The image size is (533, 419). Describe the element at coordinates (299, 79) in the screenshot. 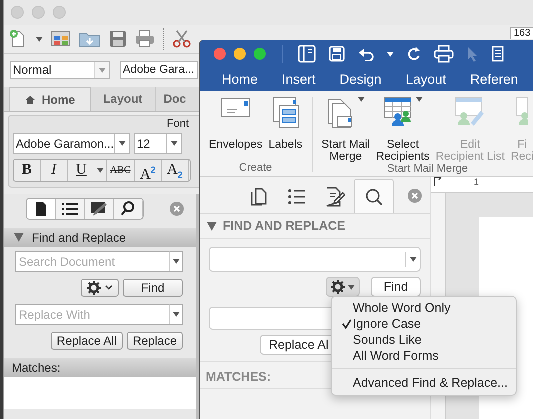

I see `ribbon-tab: Insert` at that location.